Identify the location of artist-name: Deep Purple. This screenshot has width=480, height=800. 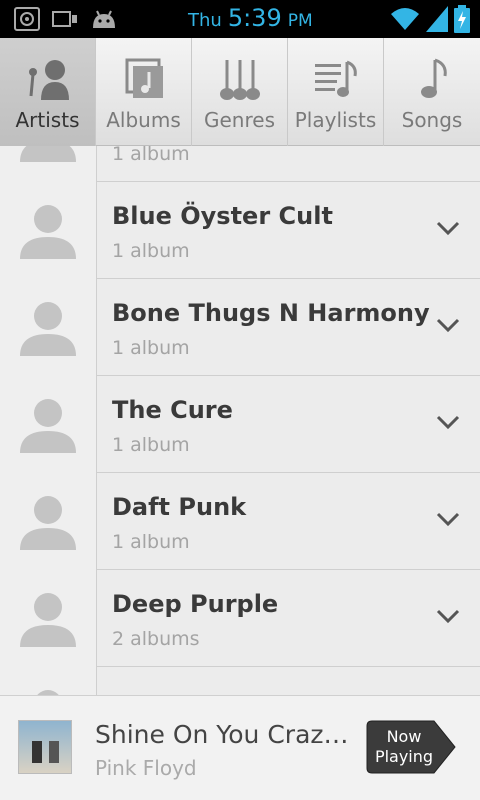
(195, 604).